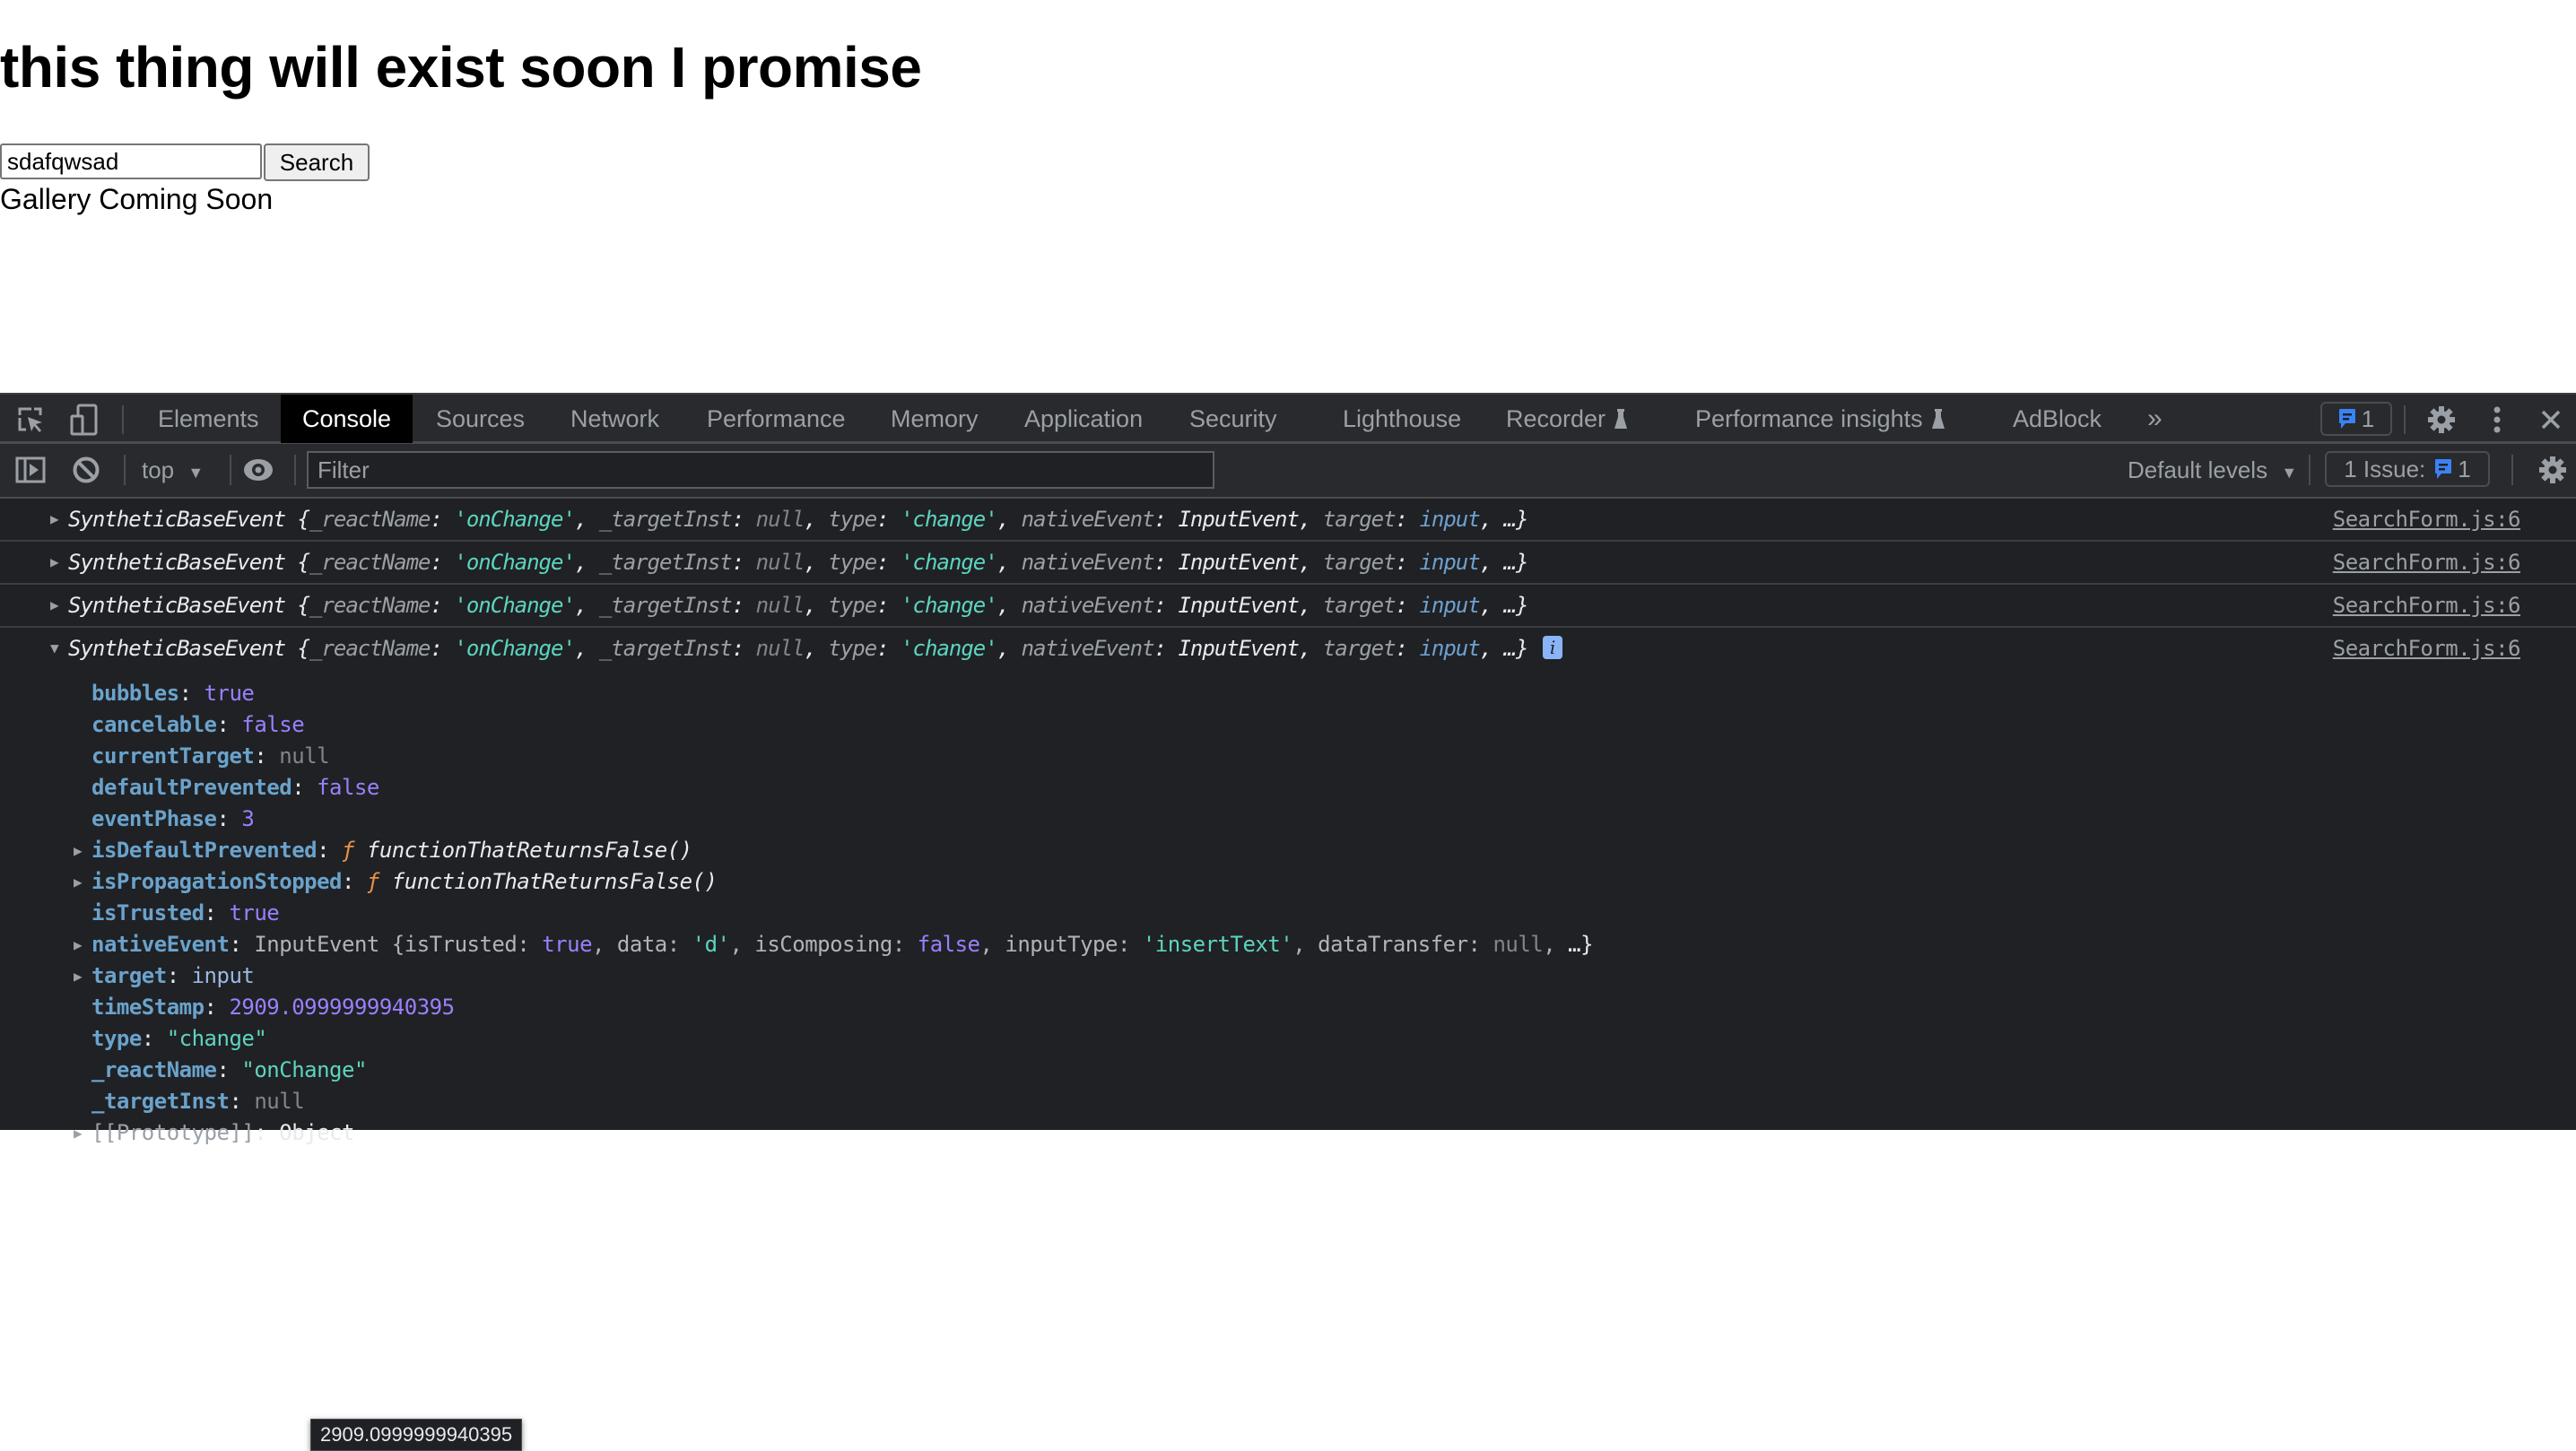  Describe the element at coordinates (2405, 419) in the screenshot. I see `tabbar-divider` at that location.